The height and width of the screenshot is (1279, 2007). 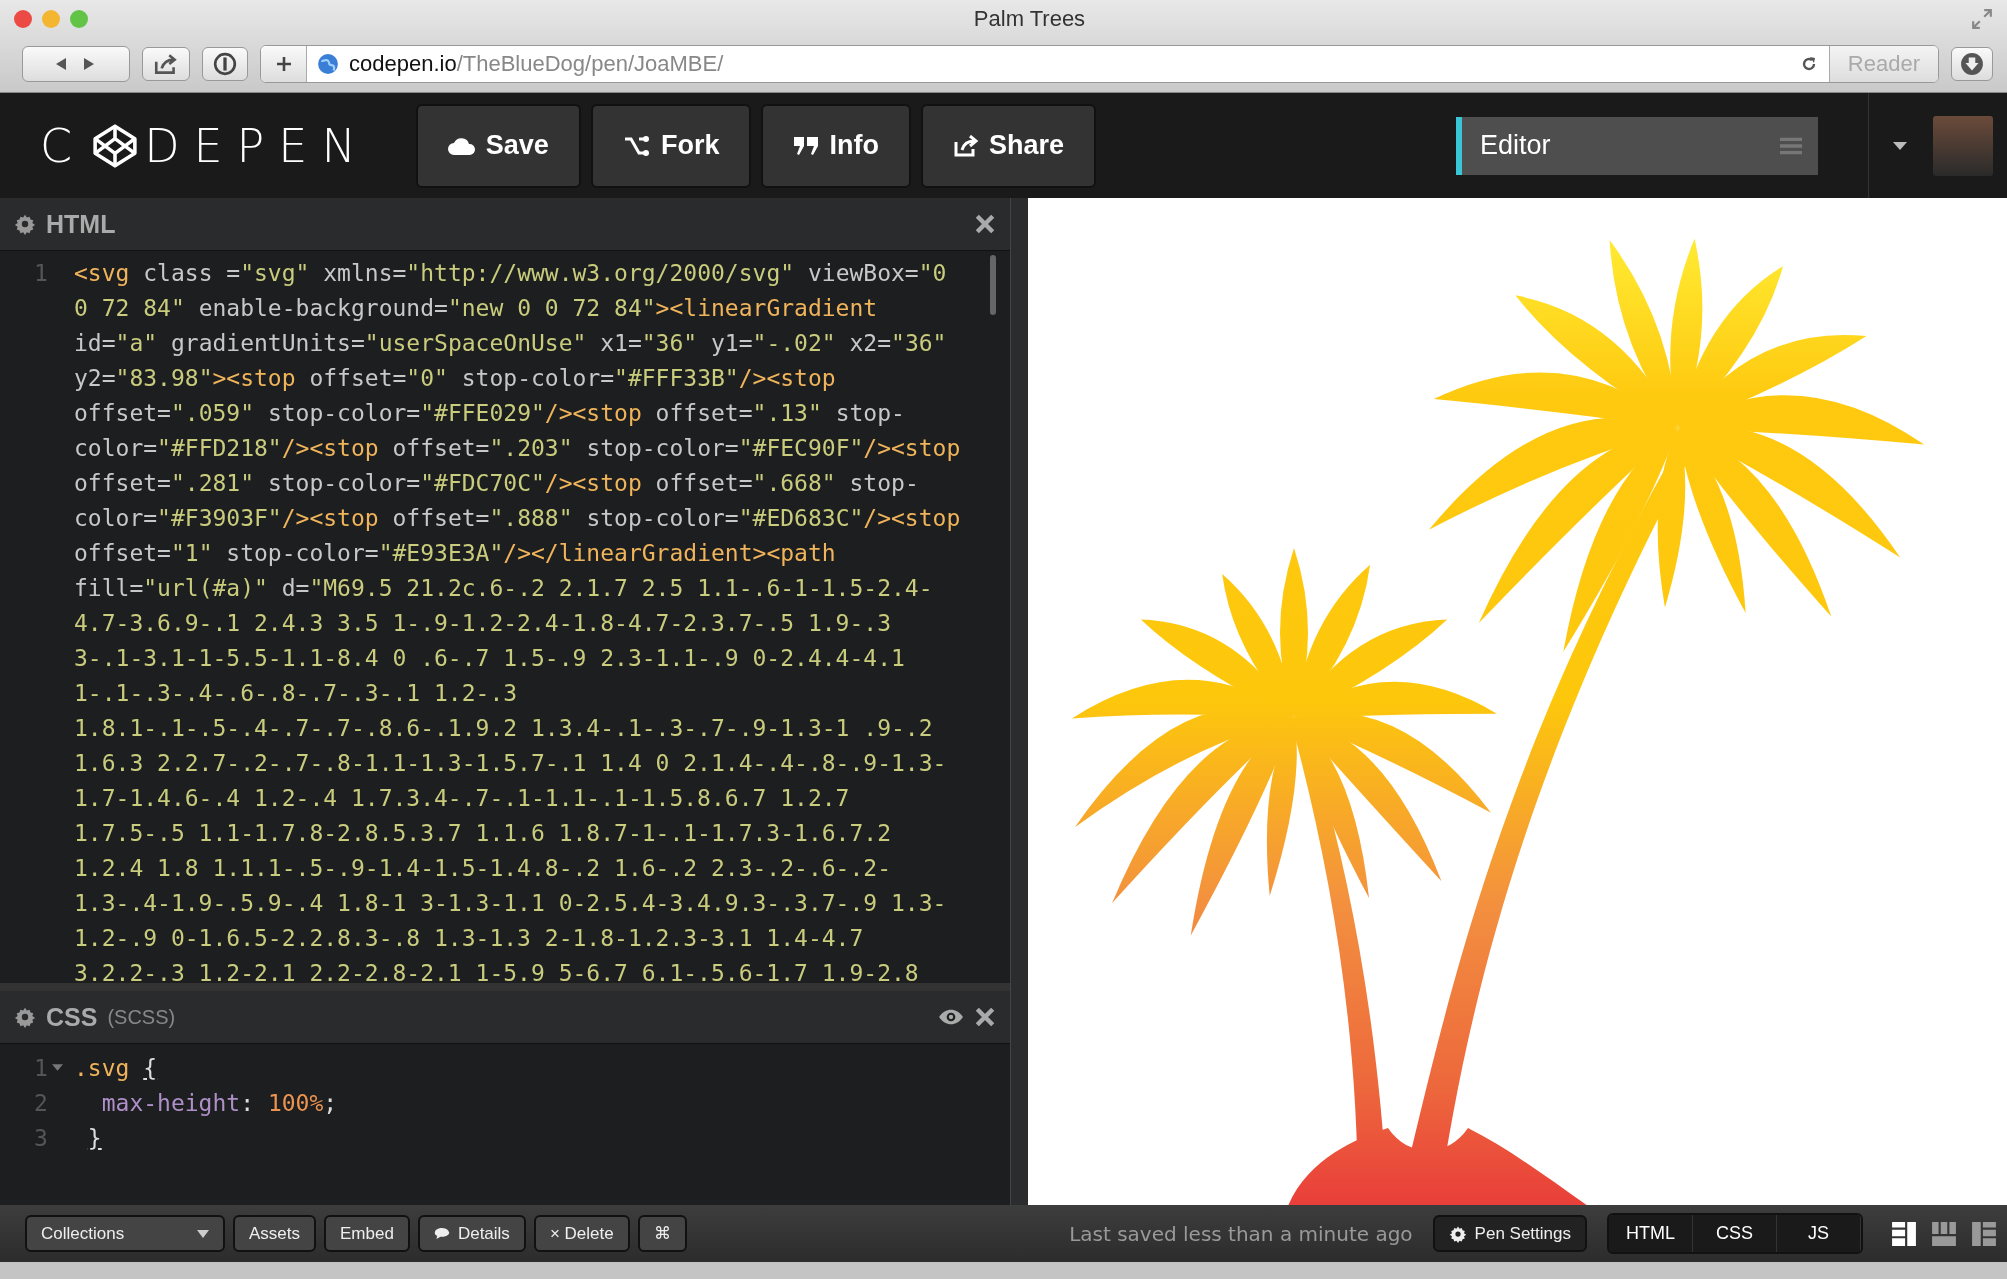 What do you see at coordinates (498, 145) in the screenshot?
I see `header-button: Save` at bounding box center [498, 145].